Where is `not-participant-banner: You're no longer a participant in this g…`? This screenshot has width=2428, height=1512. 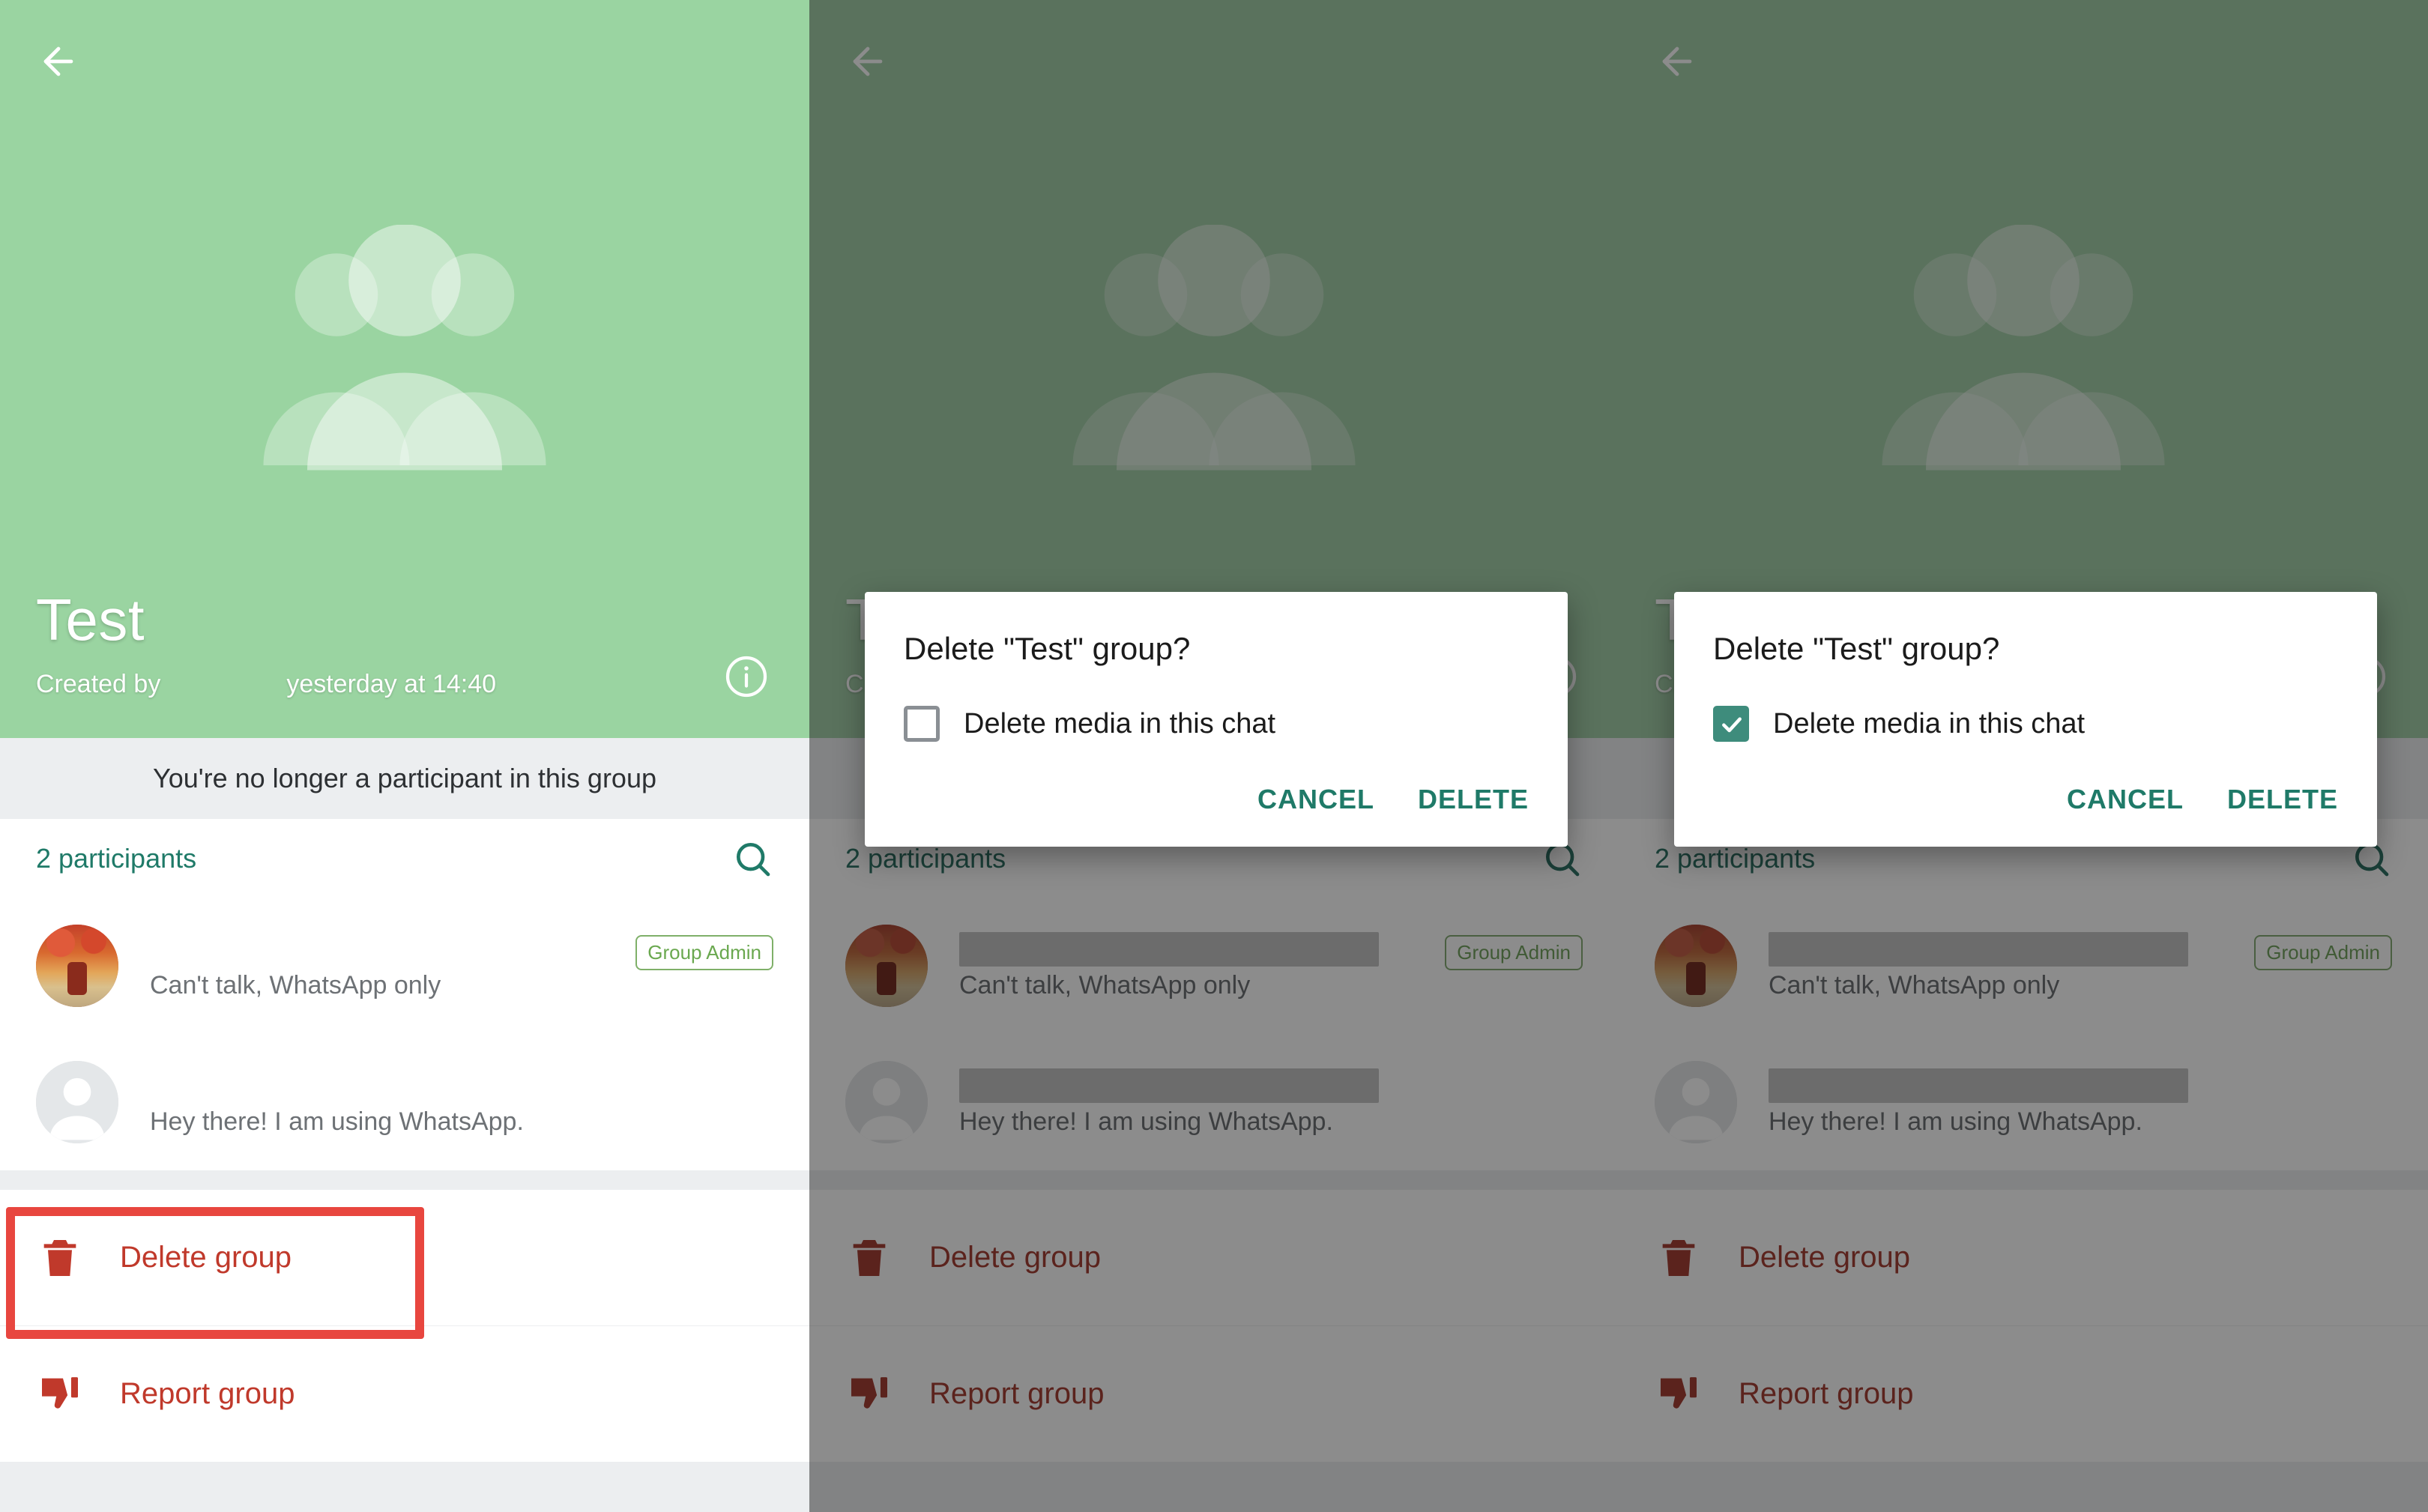
not-participant-banner: You're no longer a participant in this g… is located at coordinates (404, 778).